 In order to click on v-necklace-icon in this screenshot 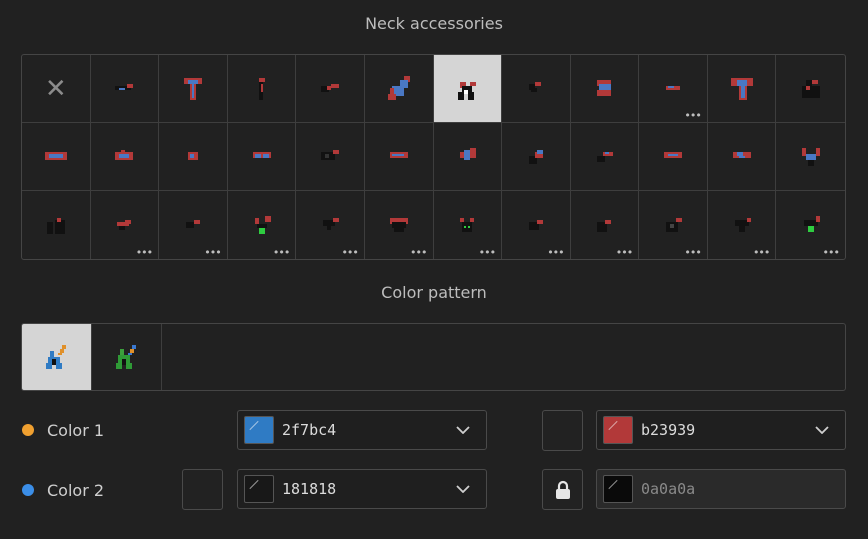, I will do `click(810, 156)`.